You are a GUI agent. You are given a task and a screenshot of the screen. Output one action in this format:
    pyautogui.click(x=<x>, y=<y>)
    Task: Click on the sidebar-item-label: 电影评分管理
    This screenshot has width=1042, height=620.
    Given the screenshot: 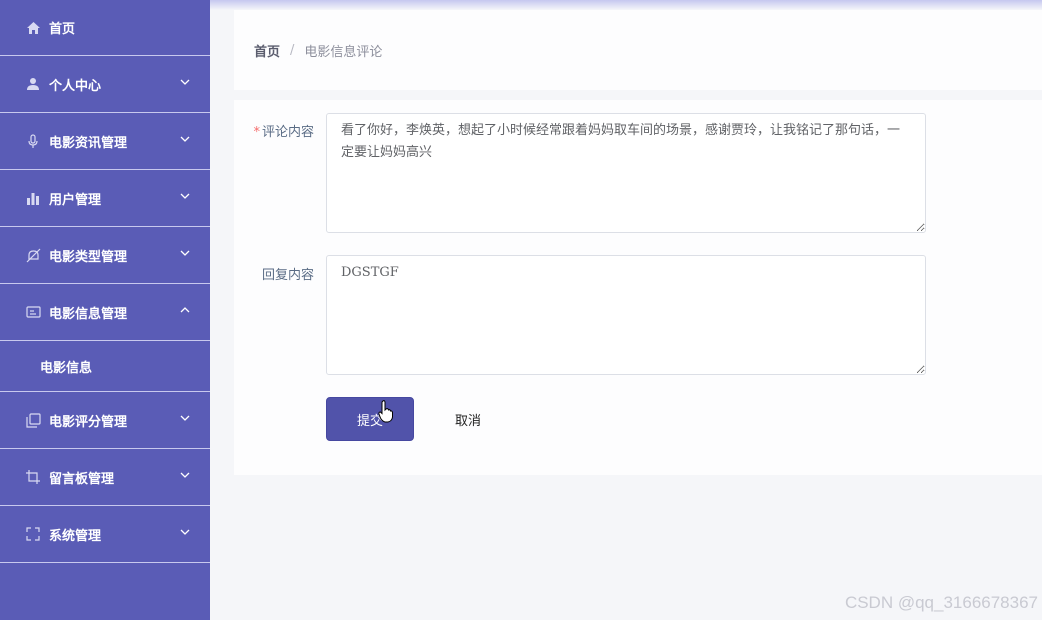 What is the action you would take?
    pyautogui.click(x=88, y=422)
    